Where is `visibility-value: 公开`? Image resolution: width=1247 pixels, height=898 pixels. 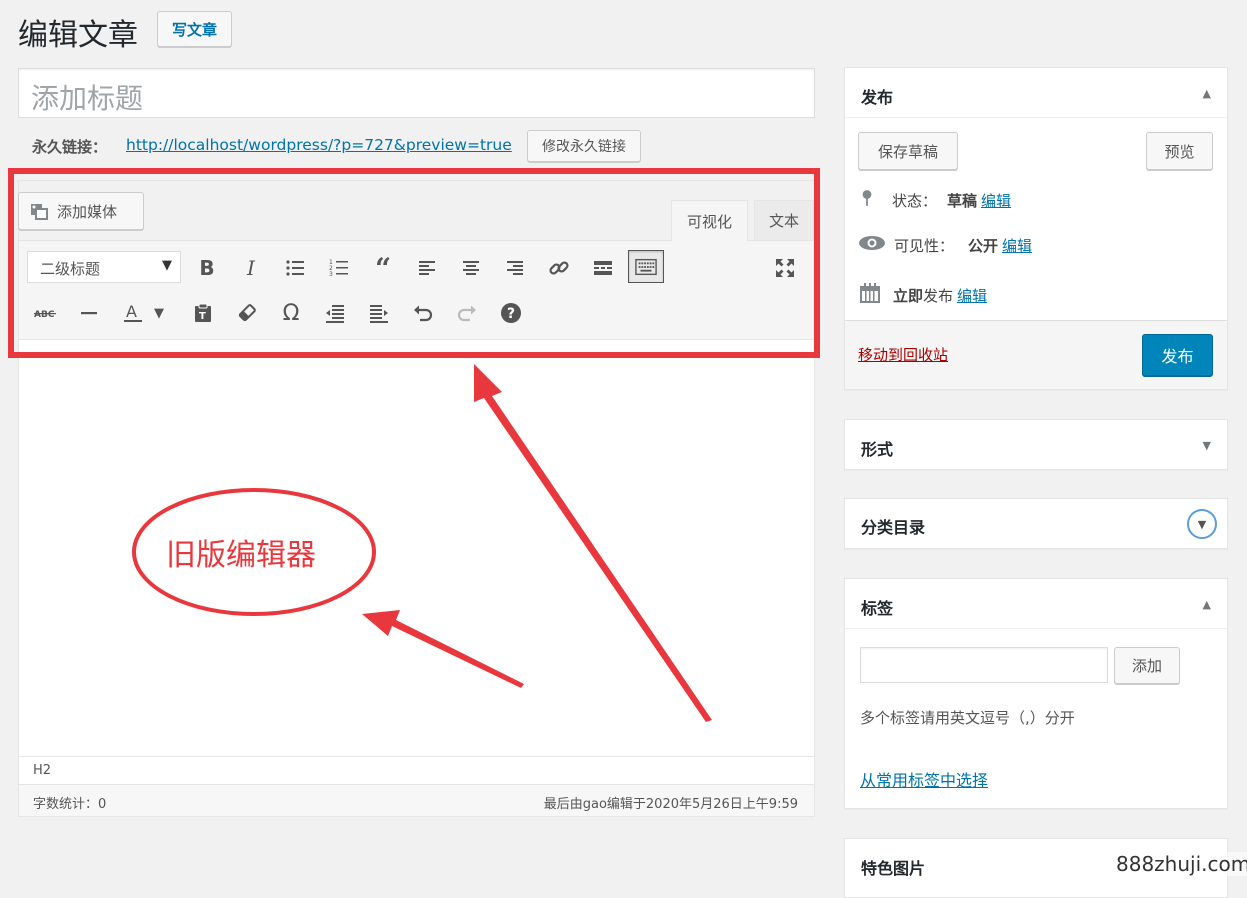
visibility-value: 公开 is located at coordinates (983, 245).